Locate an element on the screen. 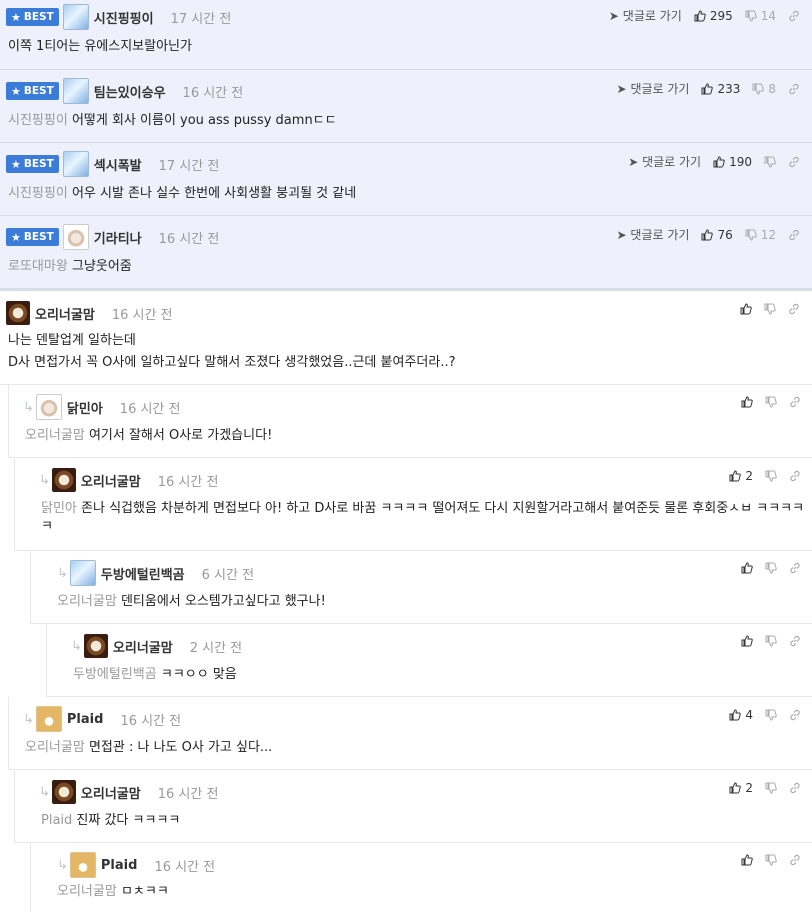 This screenshot has width=812, height=912. comment-time: 17 시간 전 is located at coordinates (189, 166).